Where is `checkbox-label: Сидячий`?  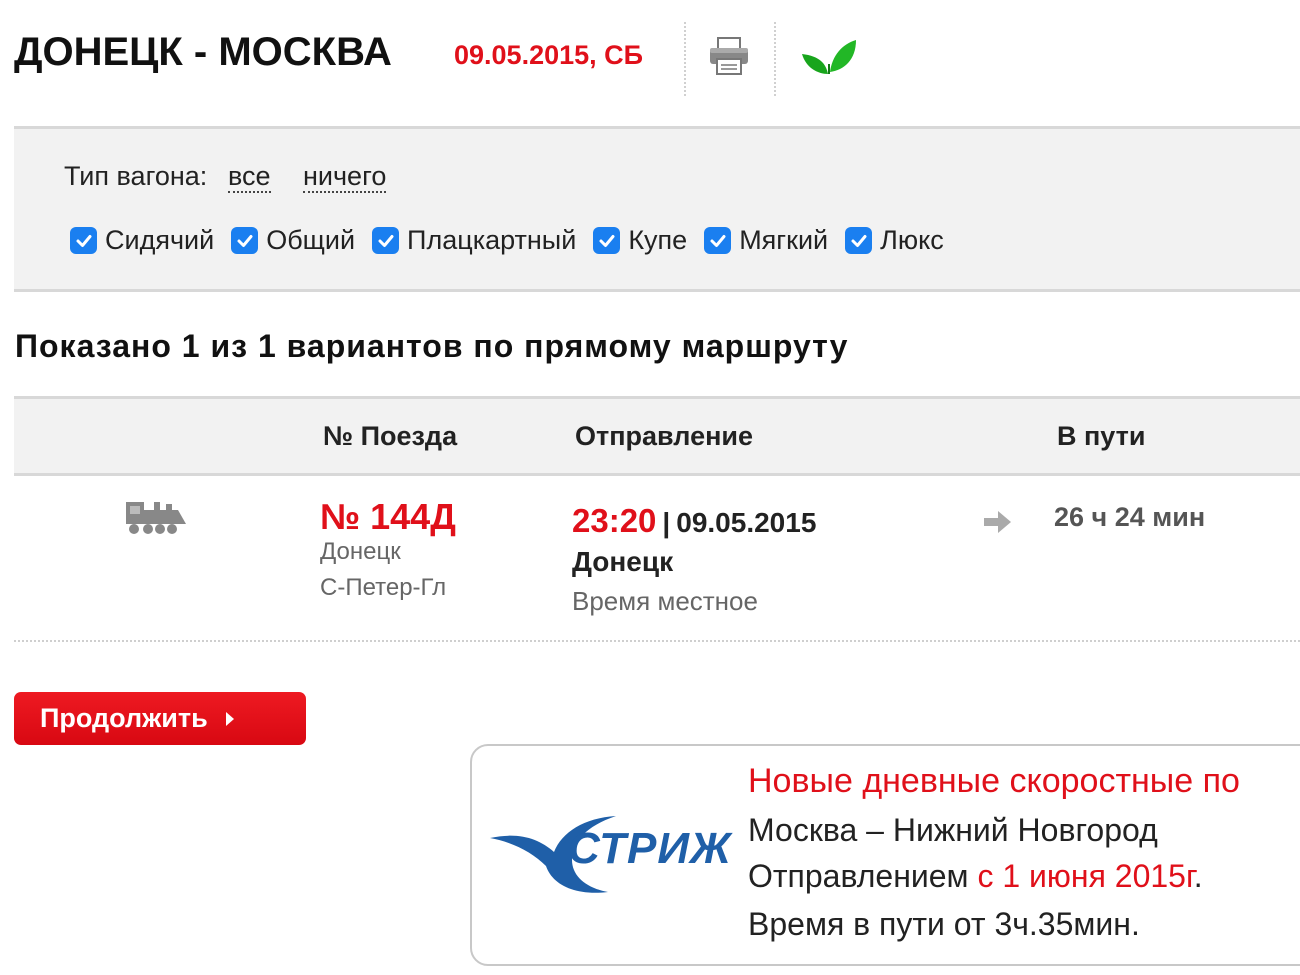 checkbox-label: Сидячий is located at coordinates (160, 240).